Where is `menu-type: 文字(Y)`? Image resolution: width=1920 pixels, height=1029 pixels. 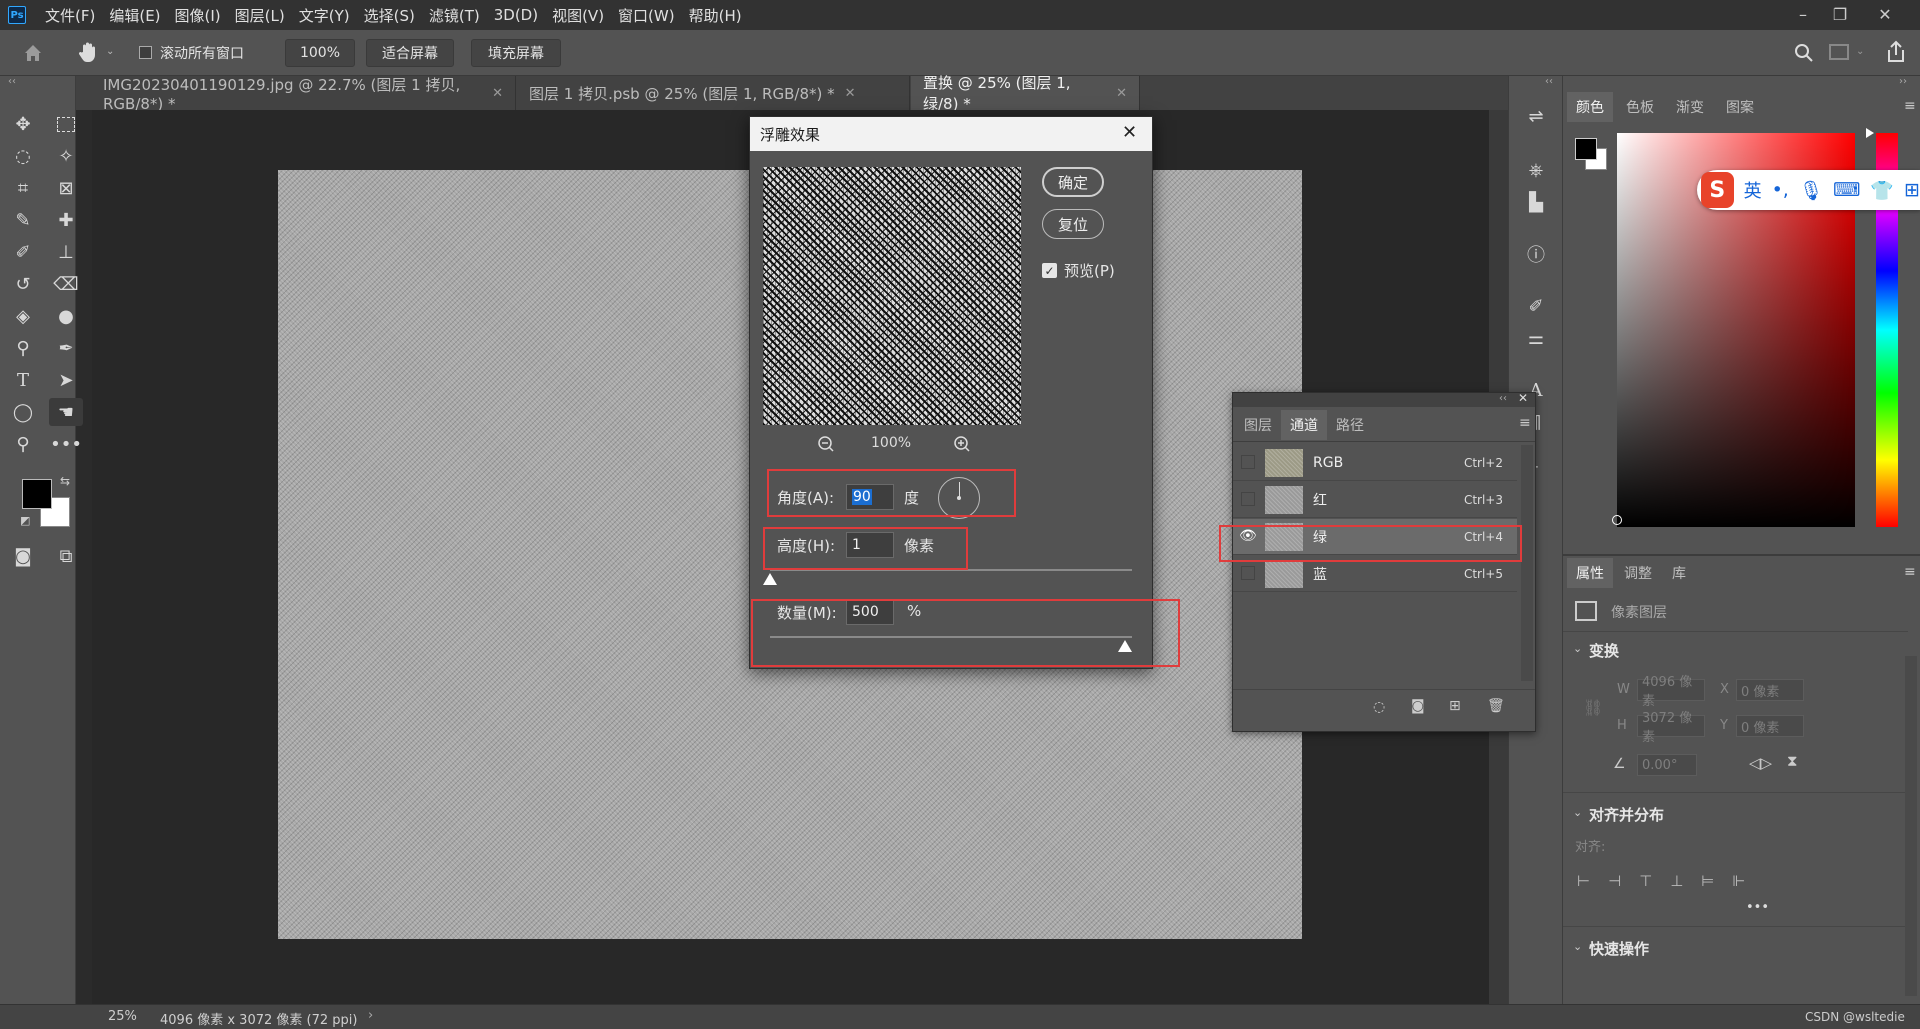 menu-type: 文字(Y) is located at coordinates (324, 15).